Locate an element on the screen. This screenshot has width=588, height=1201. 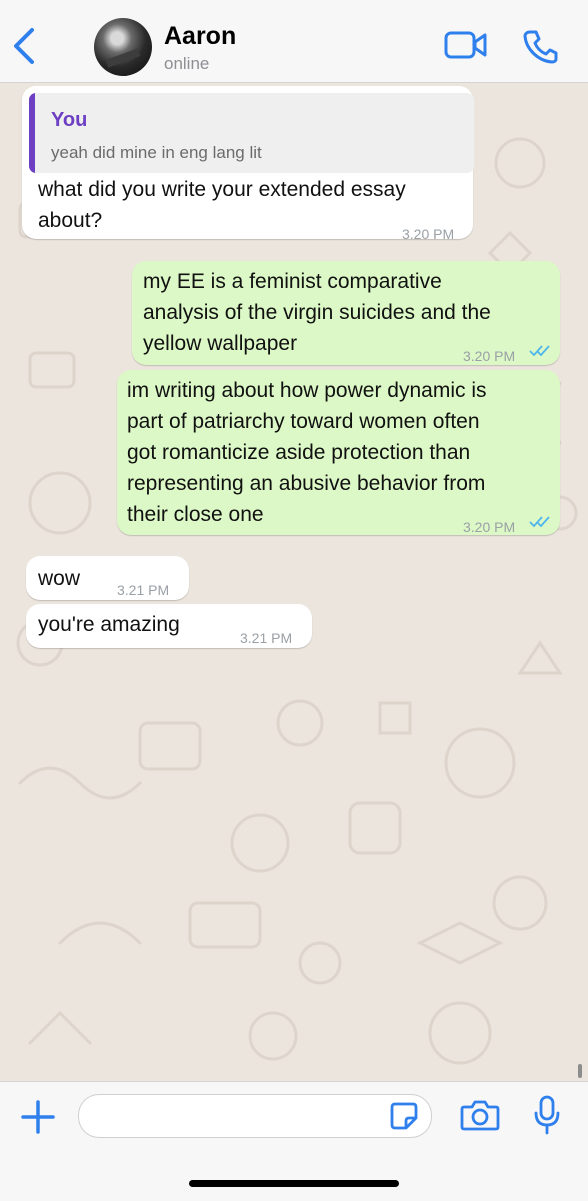
contact-name: Aaron is located at coordinates (200, 36).